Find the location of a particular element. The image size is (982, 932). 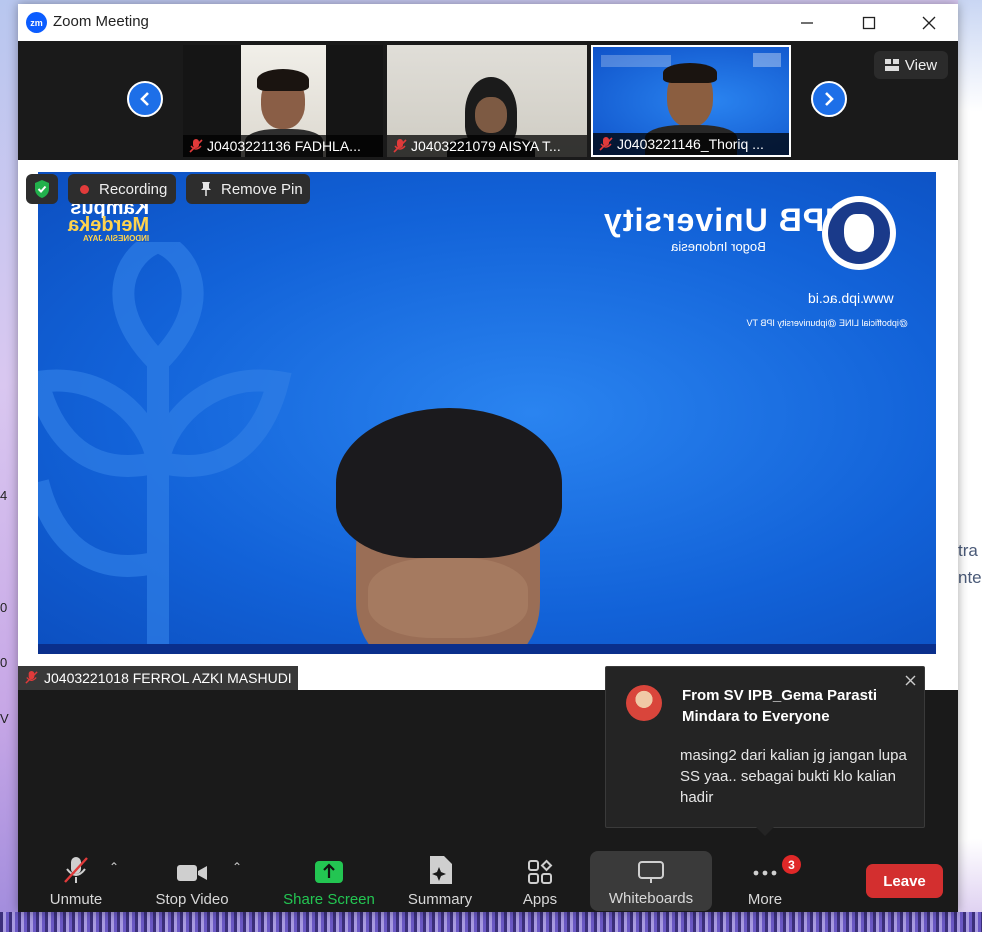

share-screen-button: Share Screen is located at coordinates (329, 876).